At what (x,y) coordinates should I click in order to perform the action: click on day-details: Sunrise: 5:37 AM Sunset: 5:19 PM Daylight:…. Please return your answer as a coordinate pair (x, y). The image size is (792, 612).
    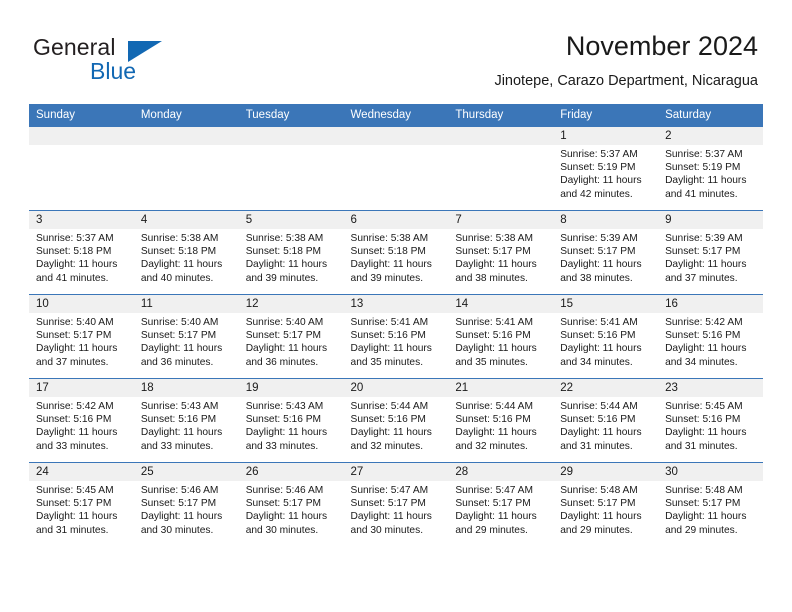
    Looking at the image, I should click on (710, 173).